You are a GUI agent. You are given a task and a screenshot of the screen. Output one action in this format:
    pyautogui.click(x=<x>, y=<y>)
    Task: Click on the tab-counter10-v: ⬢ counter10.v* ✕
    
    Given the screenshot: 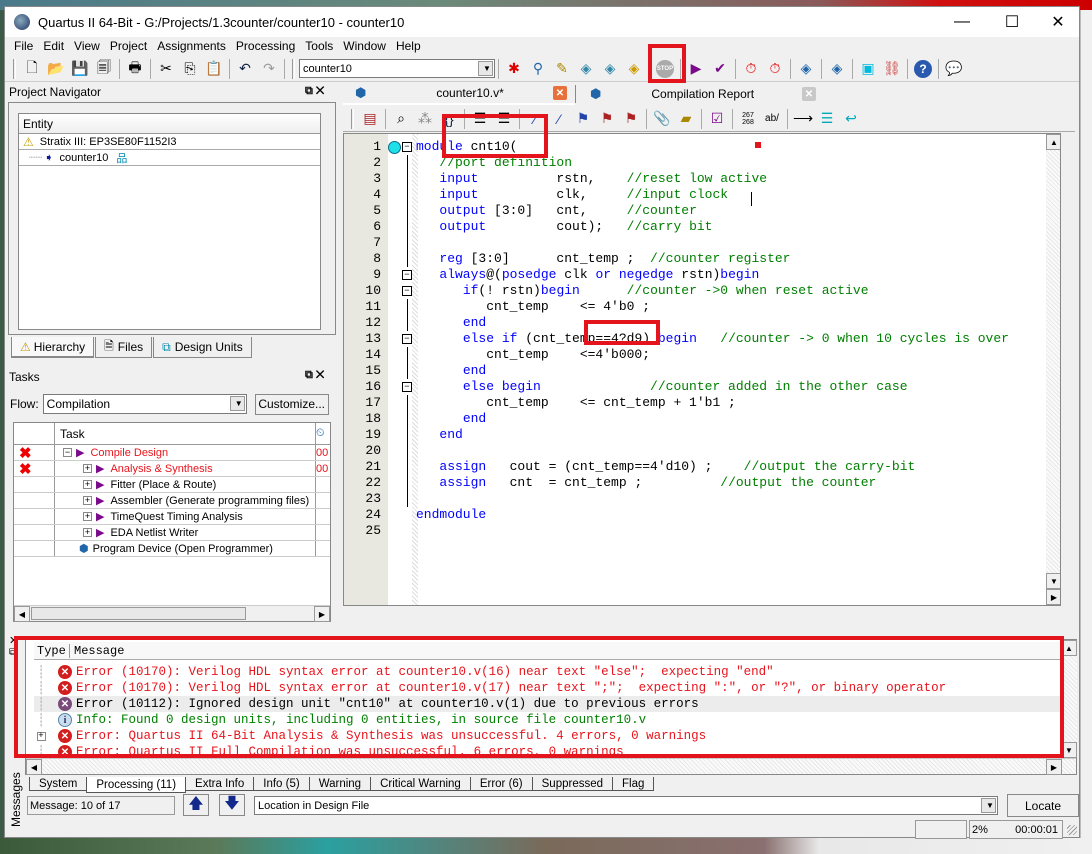 What is the action you would take?
    pyautogui.click(x=459, y=94)
    